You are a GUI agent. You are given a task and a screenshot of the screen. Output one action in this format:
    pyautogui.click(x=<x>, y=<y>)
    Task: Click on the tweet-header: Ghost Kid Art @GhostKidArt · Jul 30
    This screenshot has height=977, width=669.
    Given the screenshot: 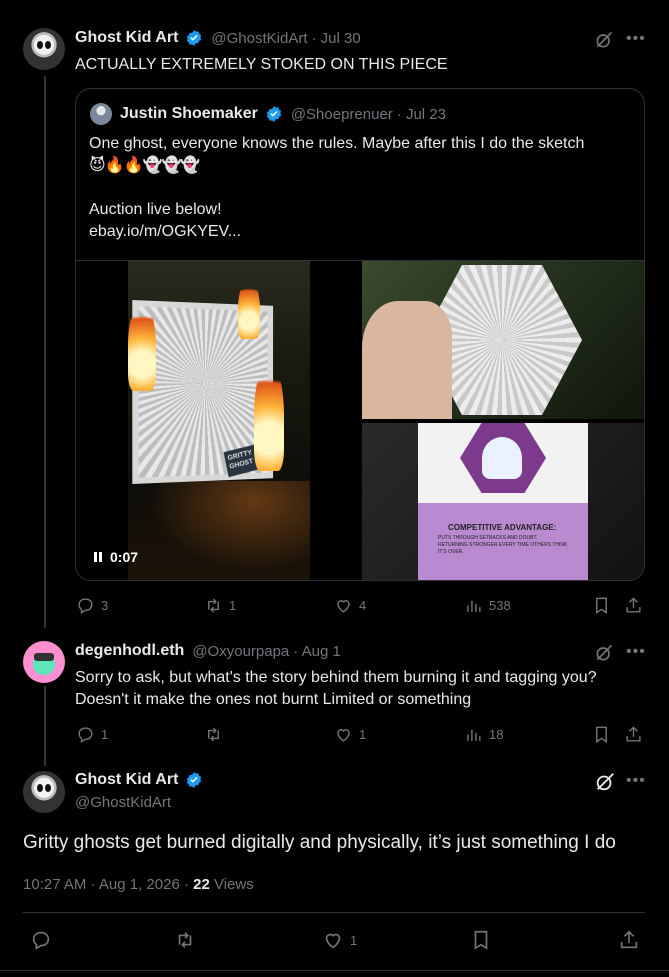 What is the action you would take?
    pyautogui.click(x=218, y=38)
    